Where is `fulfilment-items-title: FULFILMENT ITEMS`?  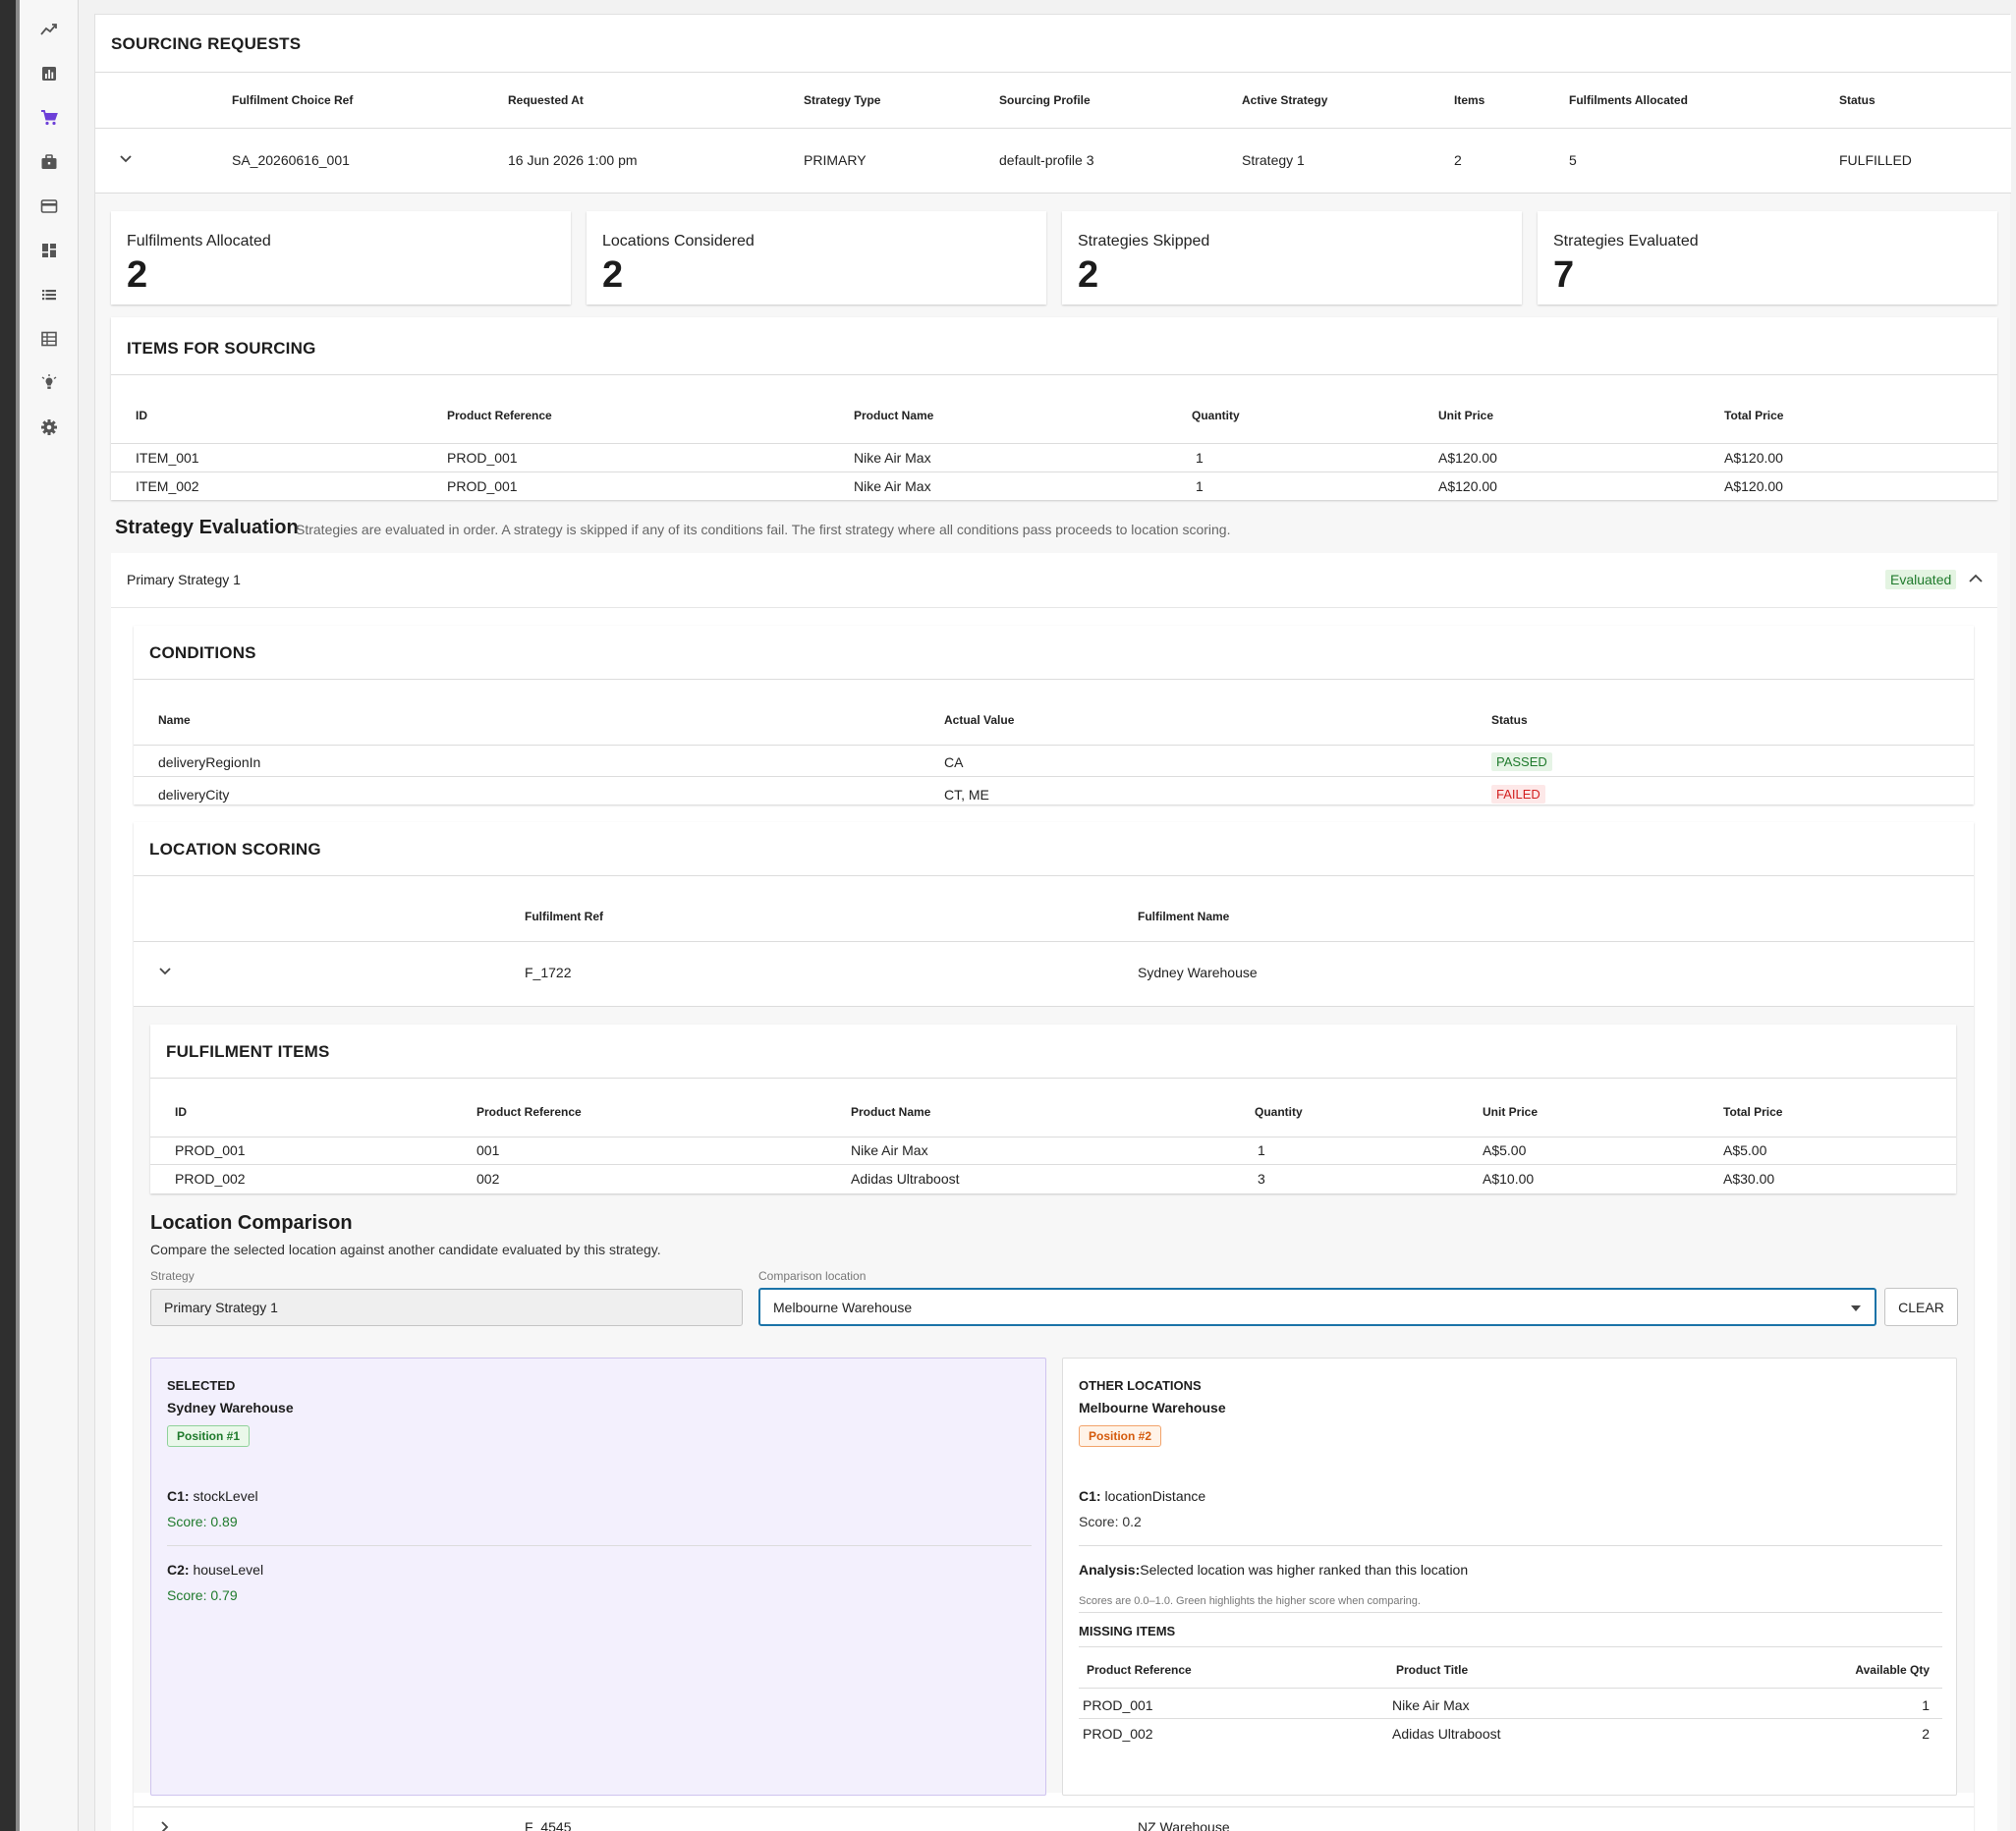 fulfilment-items-title: FULFILMENT ITEMS is located at coordinates (248, 1051).